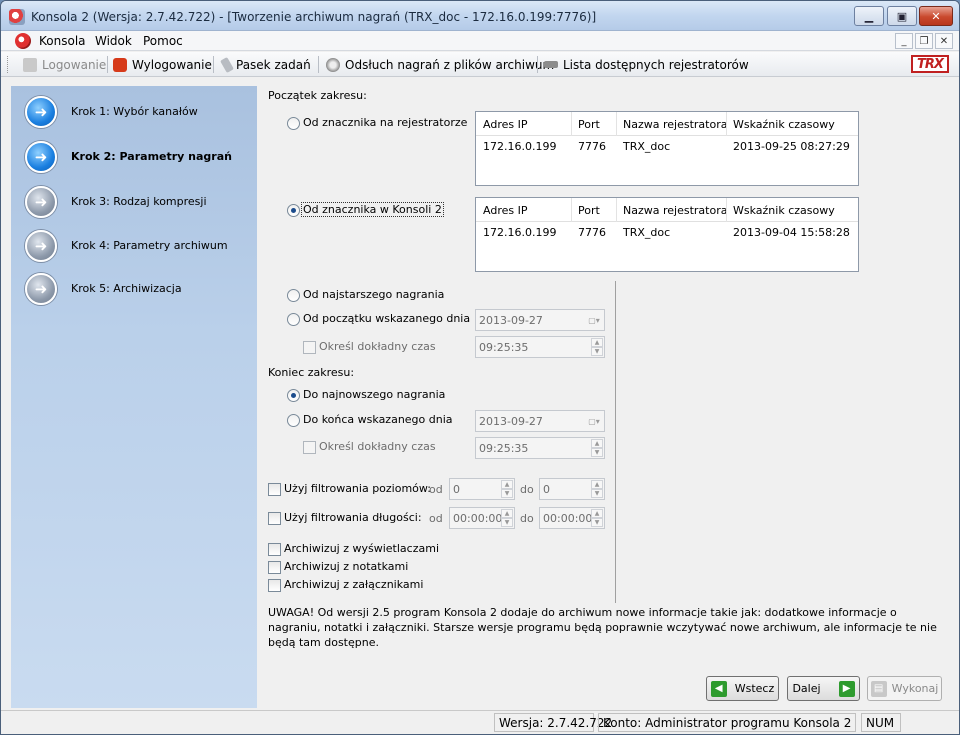 The width and height of the screenshot is (960, 735). I want to click on archive-notes-checkbox, so click(274, 567).